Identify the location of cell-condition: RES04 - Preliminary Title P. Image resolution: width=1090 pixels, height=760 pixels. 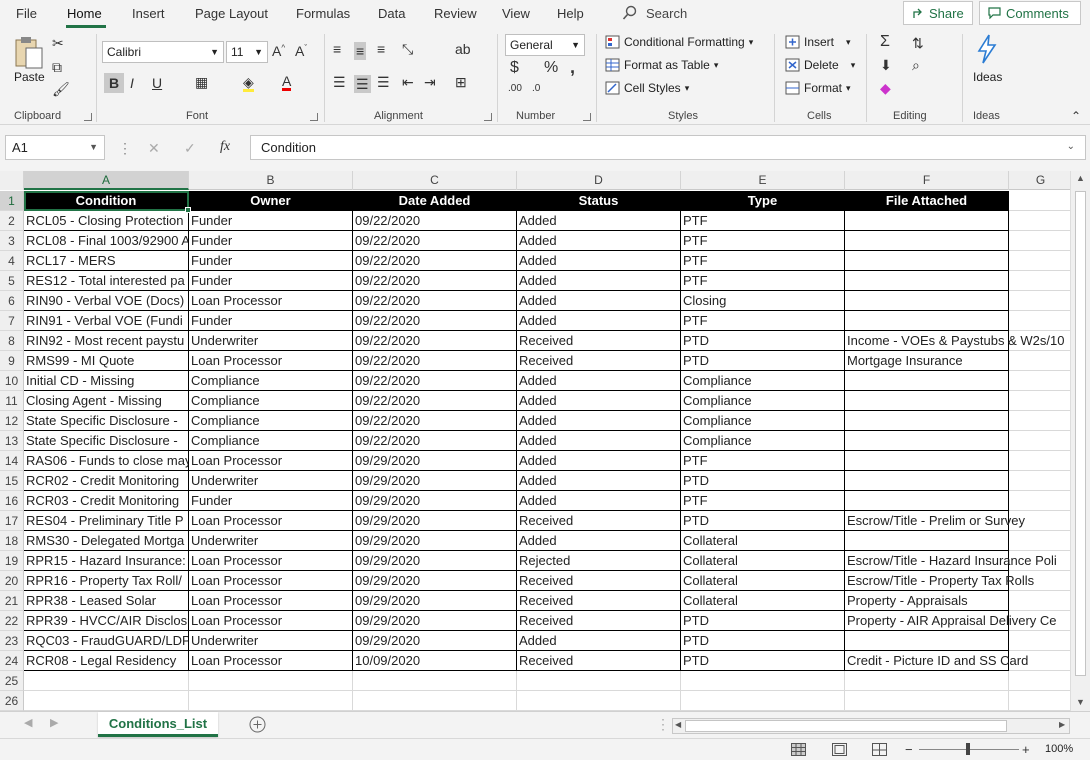
(106, 521).